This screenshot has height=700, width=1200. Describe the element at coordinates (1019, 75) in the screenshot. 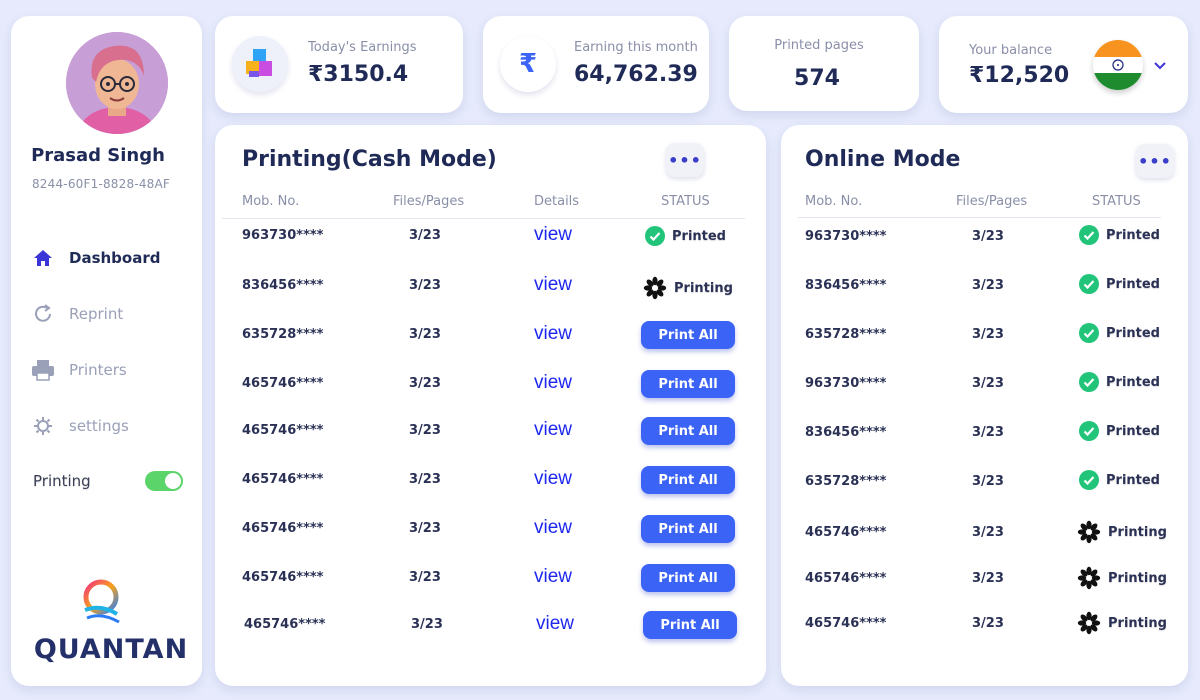

I see `stat-value: ₹12,520` at that location.